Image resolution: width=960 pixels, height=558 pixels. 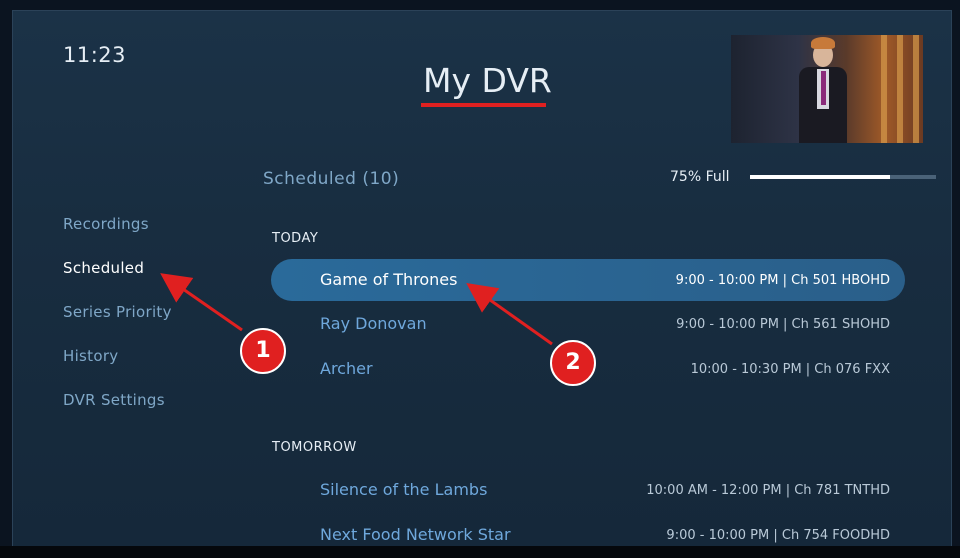 I want to click on annotation-badge-1: 1, so click(x=263, y=351).